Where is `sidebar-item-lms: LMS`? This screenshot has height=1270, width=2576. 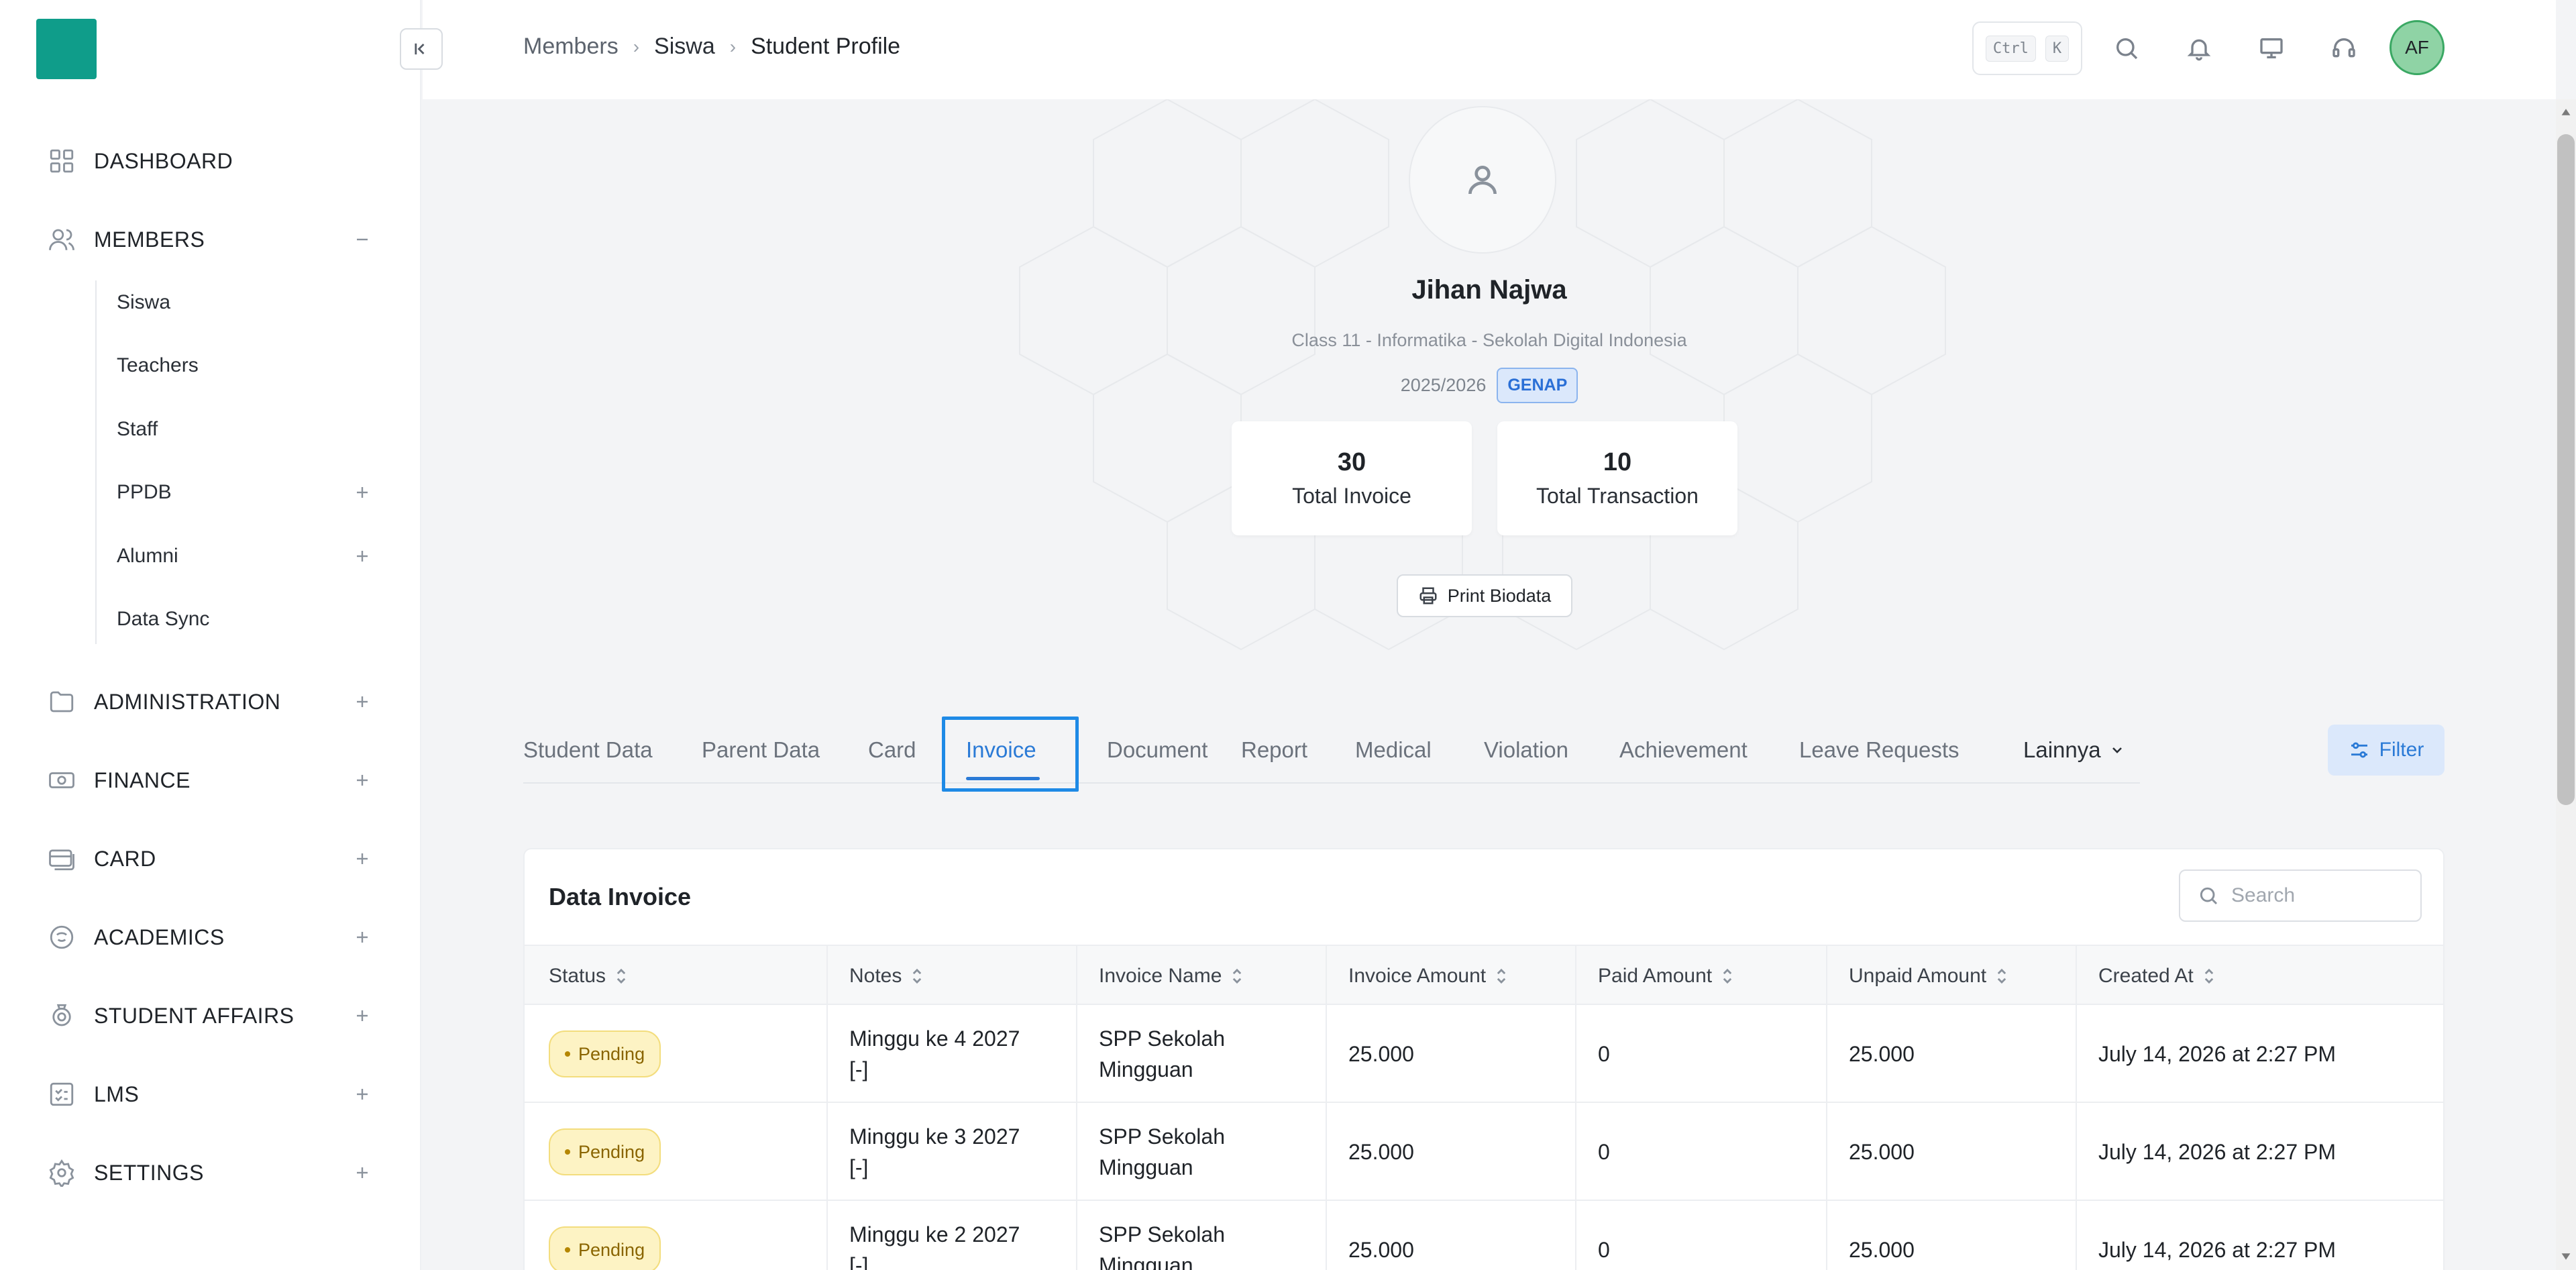
sidebar-item-lms: LMS is located at coordinates (208, 1094).